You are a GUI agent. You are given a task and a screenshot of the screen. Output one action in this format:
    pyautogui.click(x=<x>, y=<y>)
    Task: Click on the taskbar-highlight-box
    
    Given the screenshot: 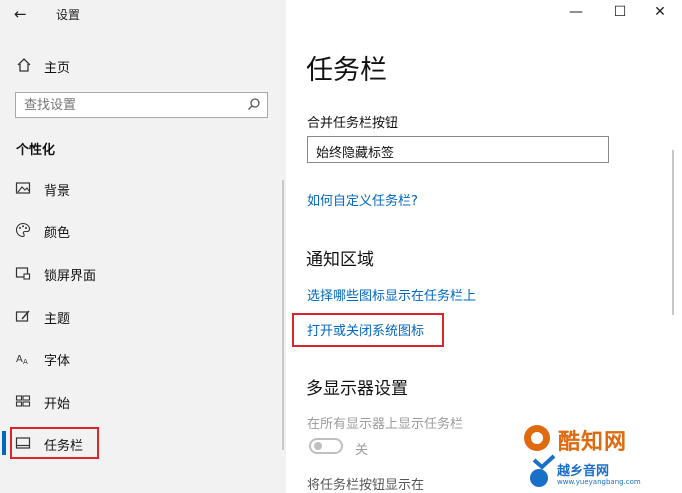 What is the action you would take?
    pyautogui.click(x=54, y=443)
    